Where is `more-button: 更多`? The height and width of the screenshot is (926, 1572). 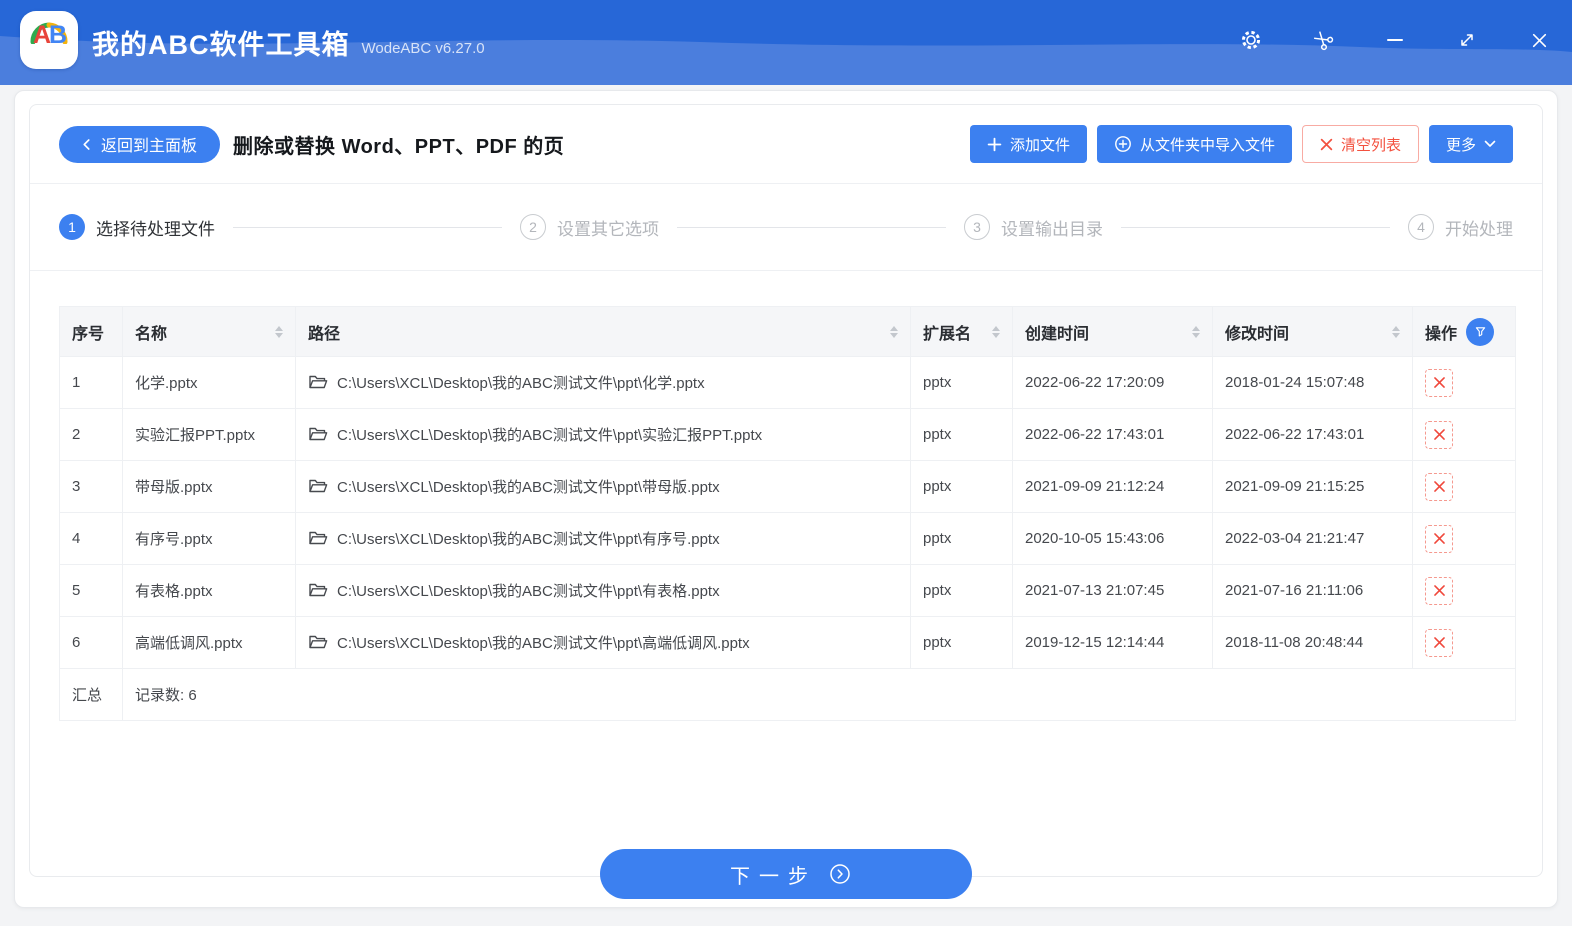
more-button: 更多 is located at coordinates (1470, 144).